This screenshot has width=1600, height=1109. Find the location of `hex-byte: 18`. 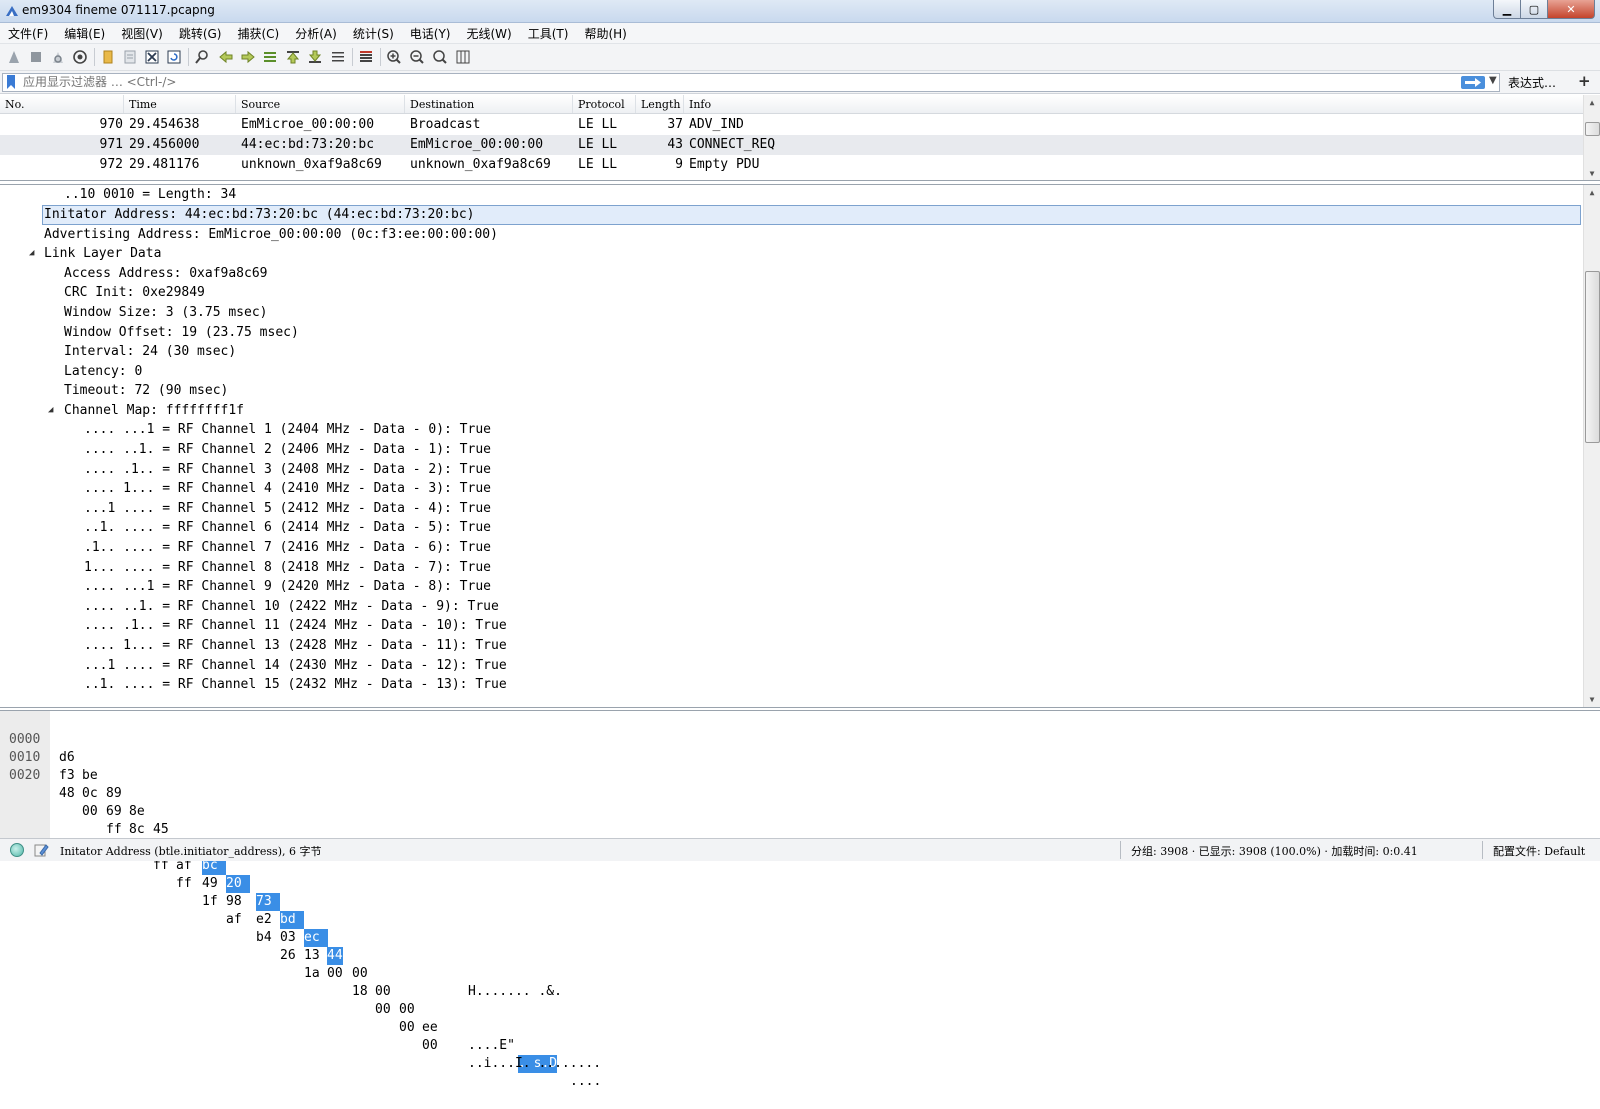

hex-byte: 18 is located at coordinates (360, 992).